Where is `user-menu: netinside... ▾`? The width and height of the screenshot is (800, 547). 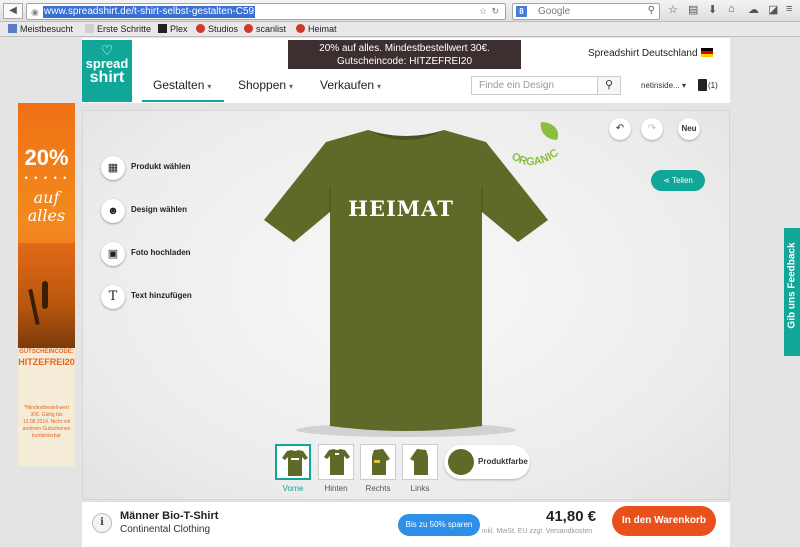
user-menu: netinside... ▾ is located at coordinates (663, 85).